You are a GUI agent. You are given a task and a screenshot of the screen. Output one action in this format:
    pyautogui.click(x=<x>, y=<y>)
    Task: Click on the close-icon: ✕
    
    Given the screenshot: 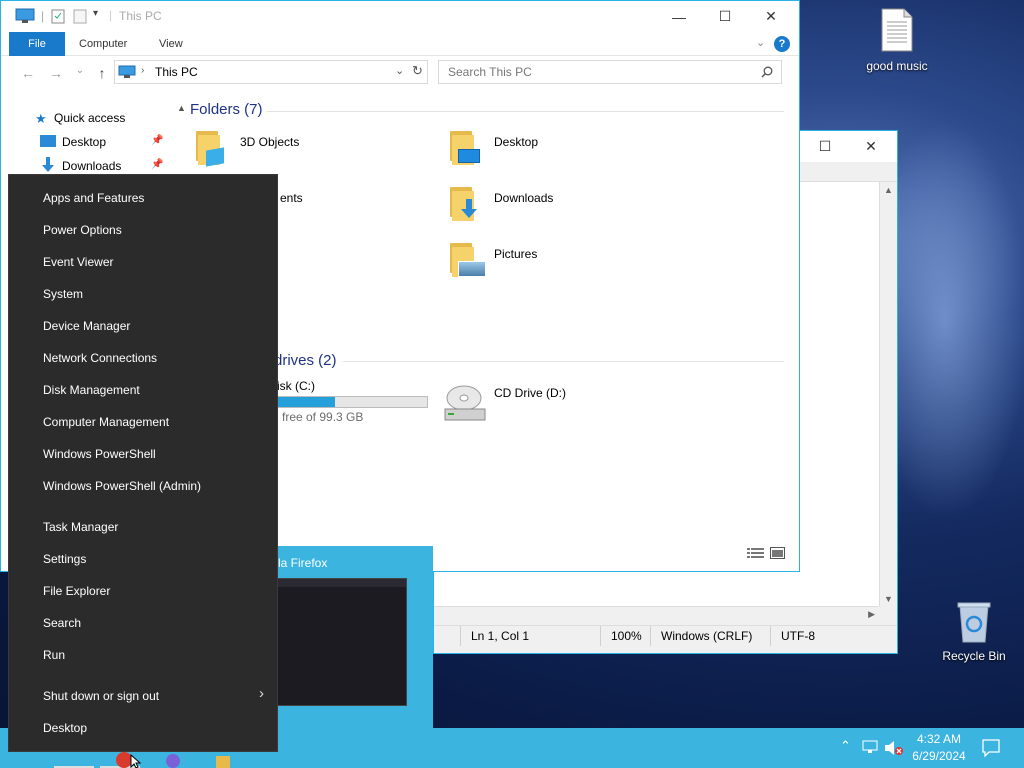 What is the action you would take?
    pyautogui.click(x=771, y=16)
    